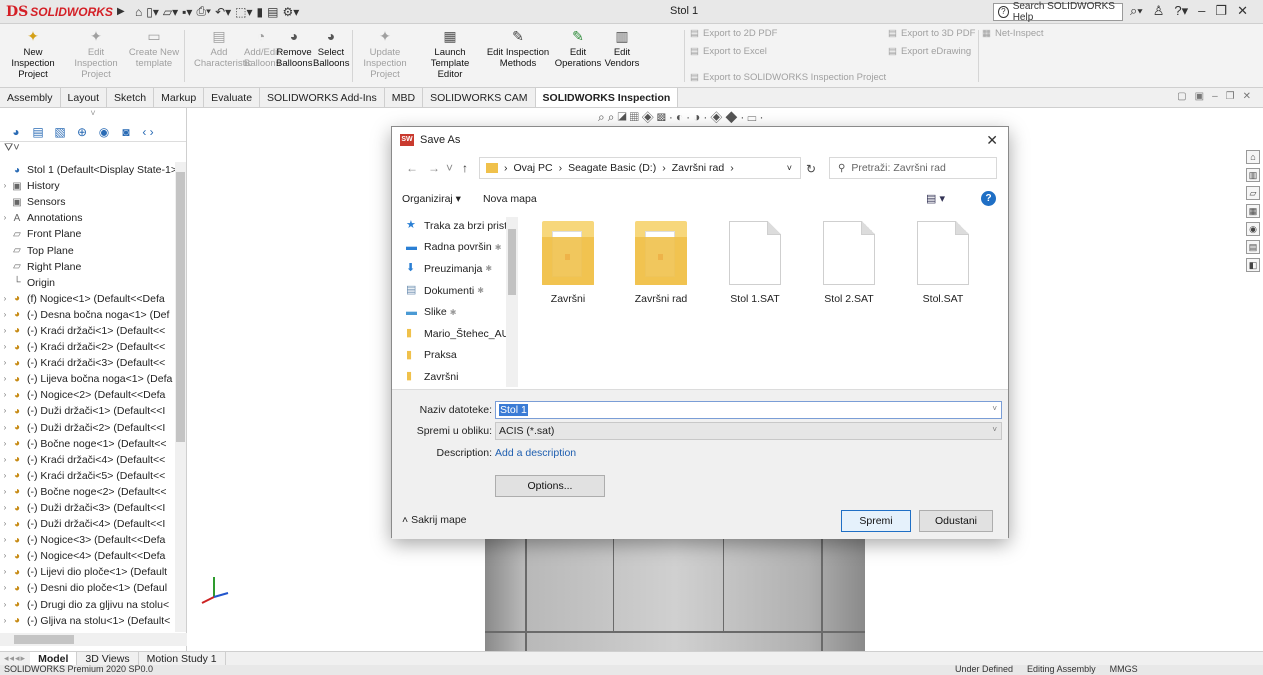  What do you see at coordinates (412, 168) in the screenshot?
I see `back-arrow-icon: ←` at bounding box center [412, 168].